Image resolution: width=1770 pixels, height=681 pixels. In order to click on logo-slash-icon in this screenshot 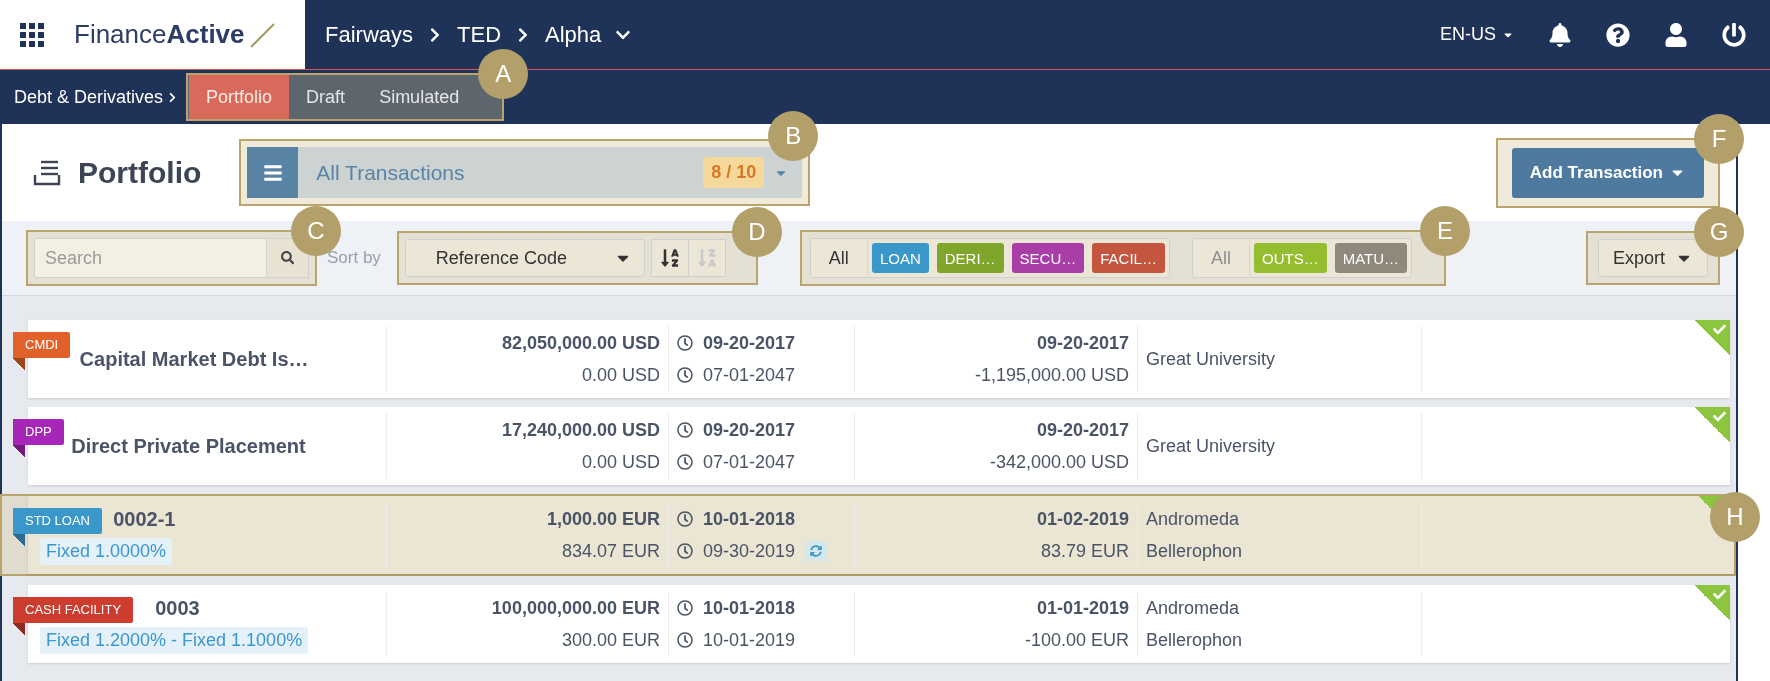, I will do `click(261, 34)`.